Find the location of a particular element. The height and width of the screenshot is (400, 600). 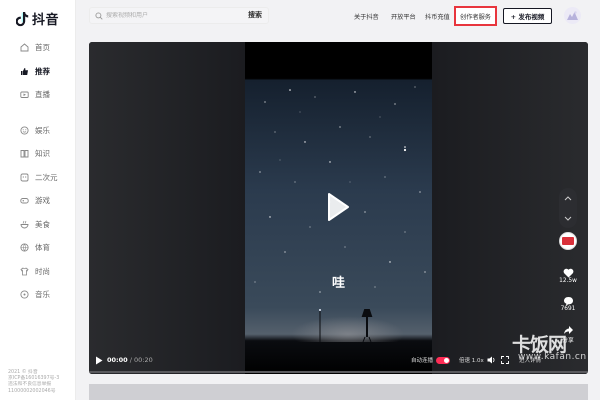

book-icon is located at coordinates (24, 153).